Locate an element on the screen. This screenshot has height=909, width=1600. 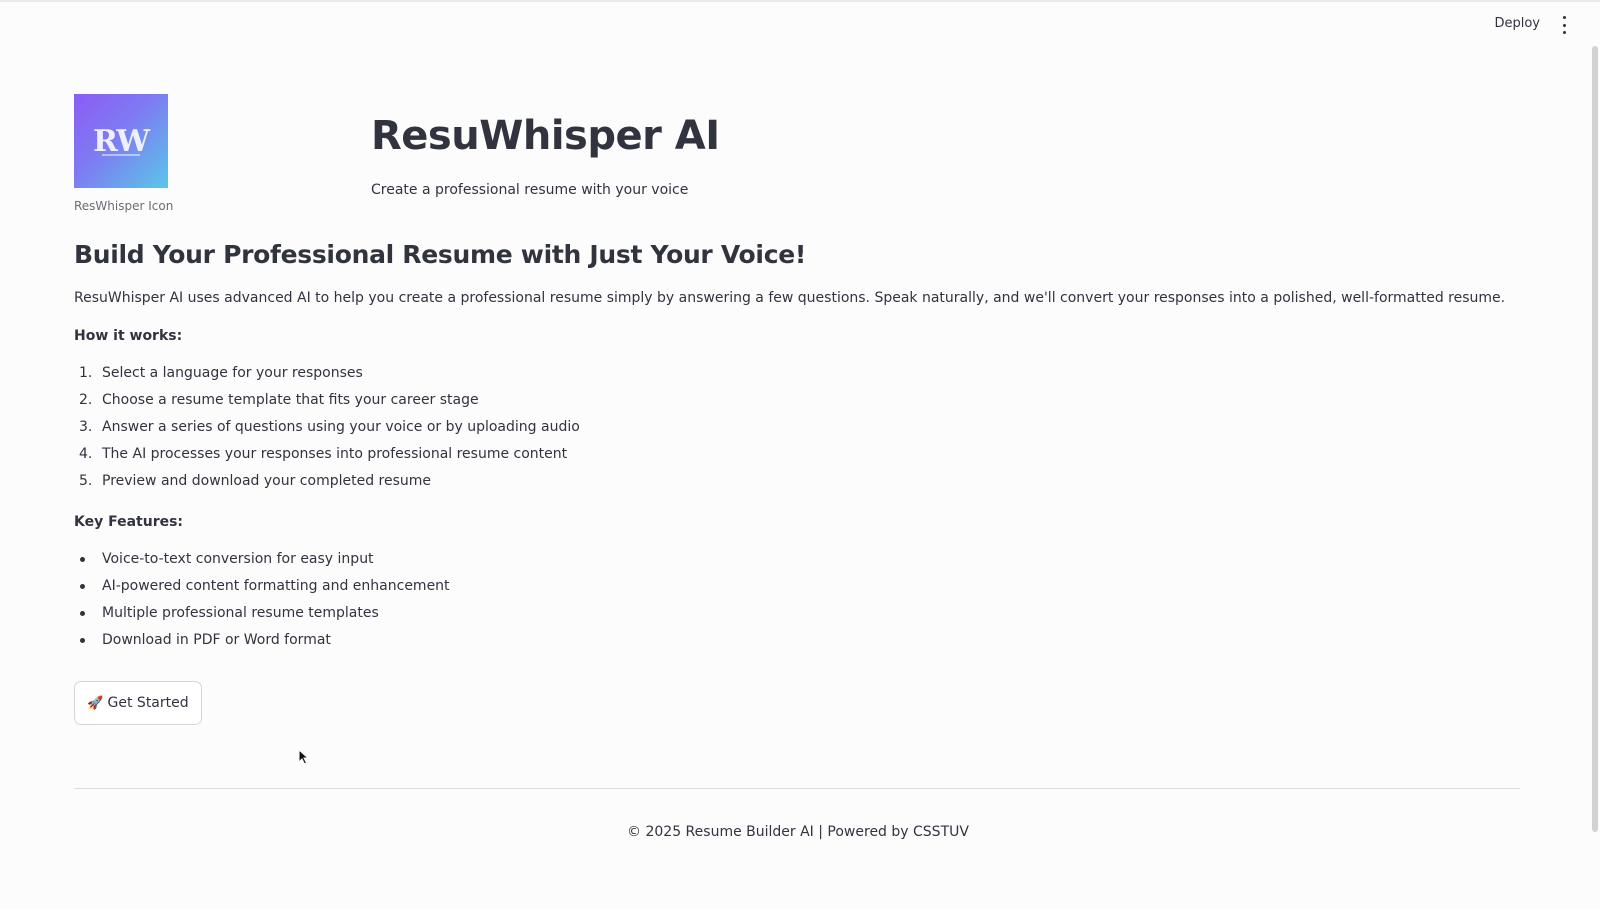
step-number: 2. is located at coordinates (86, 400).